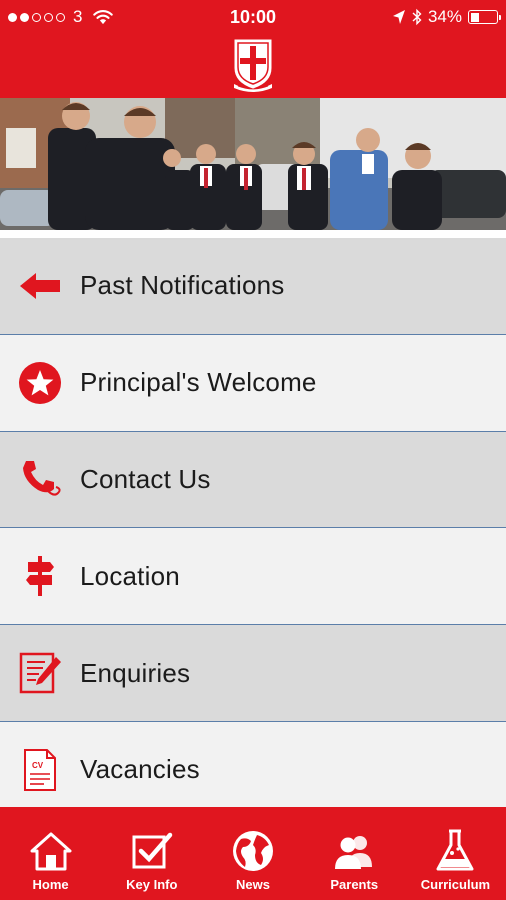 The height and width of the screenshot is (900, 506). I want to click on signpost-icon, so click(40, 576).